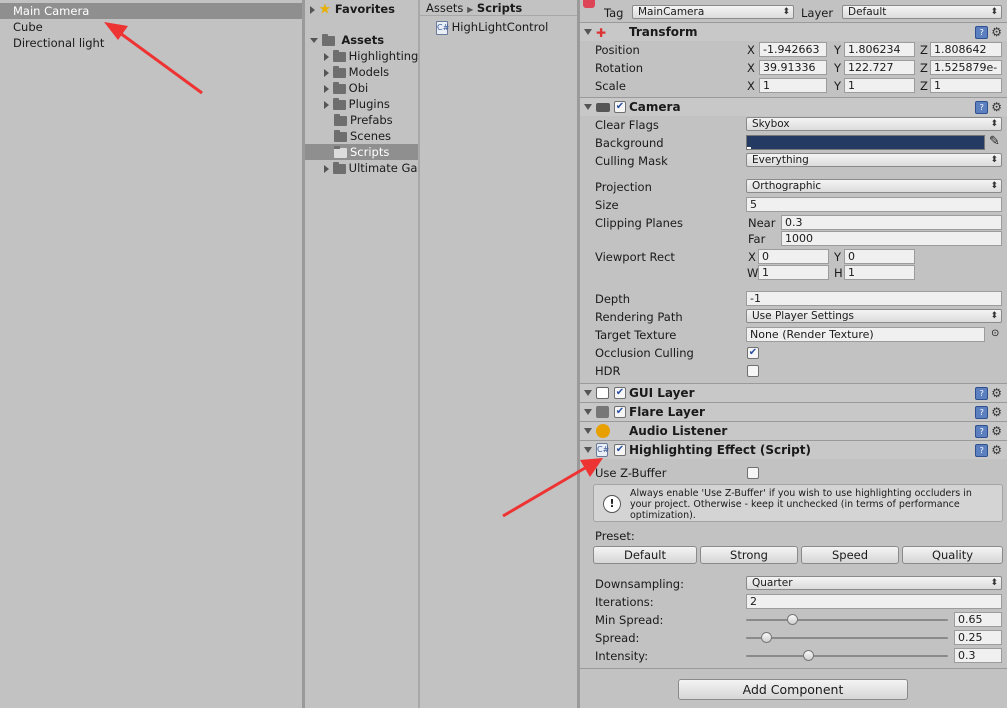  What do you see at coordinates (793, 256) in the screenshot?
I see `viewport-x-field: 0` at bounding box center [793, 256].